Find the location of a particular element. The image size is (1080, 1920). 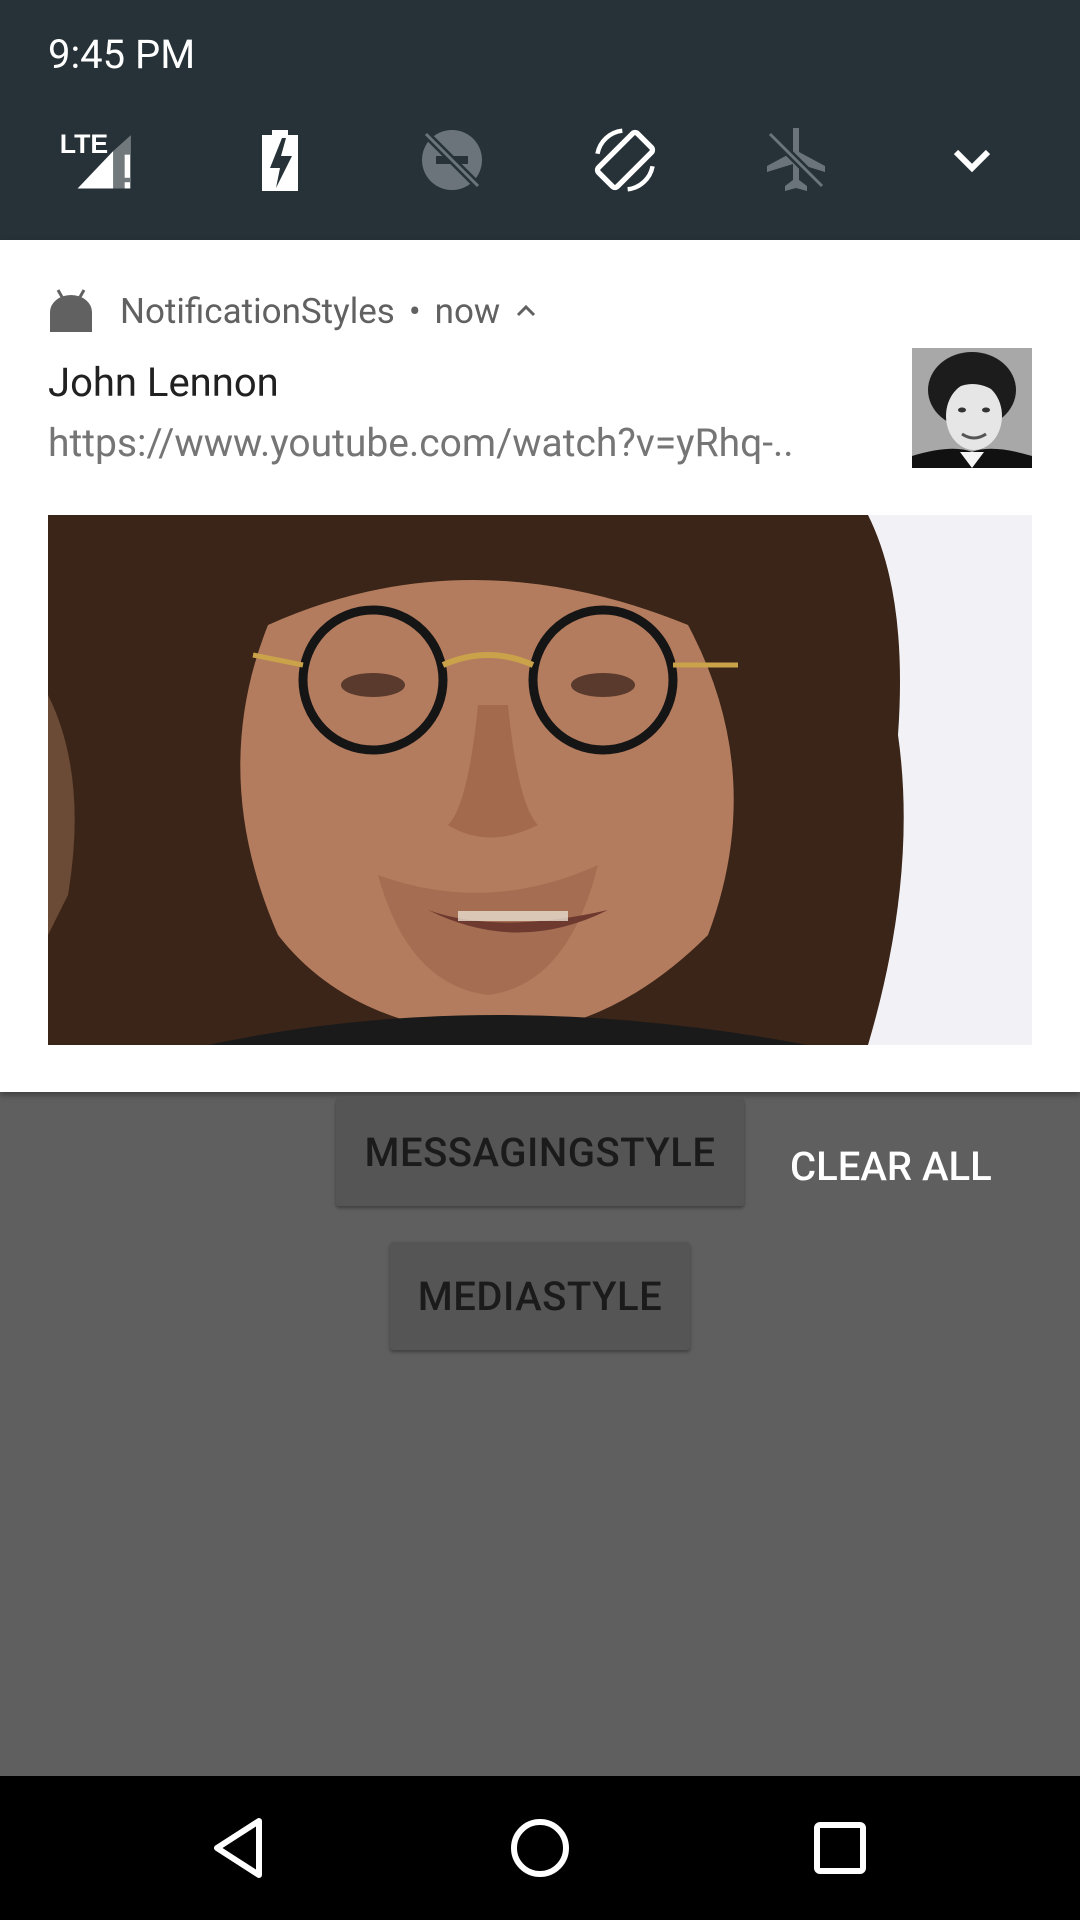

notification-title: John Lennon is located at coordinates (163, 382).